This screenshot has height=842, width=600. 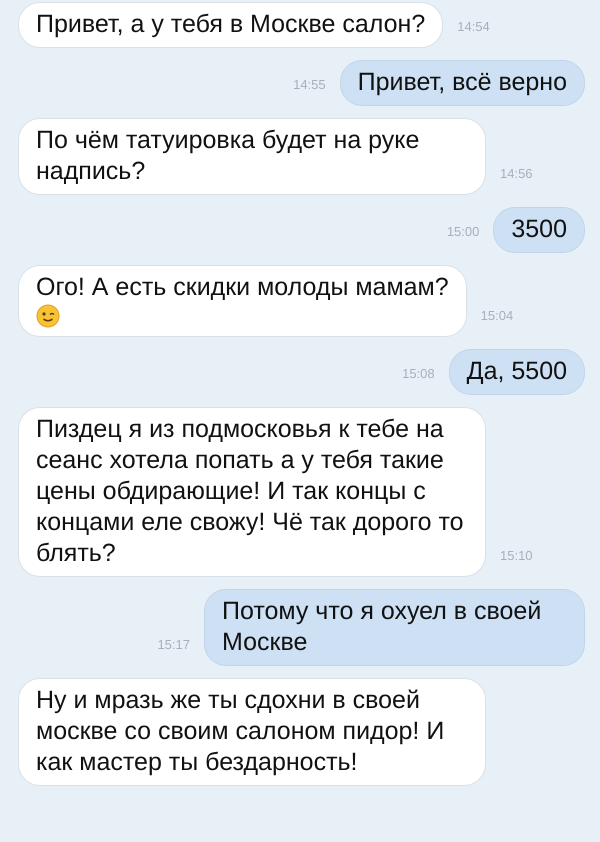 What do you see at coordinates (462, 82) in the screenshot?
I see `message-text: Привет, всё верно` at bounding box center [462, 82].